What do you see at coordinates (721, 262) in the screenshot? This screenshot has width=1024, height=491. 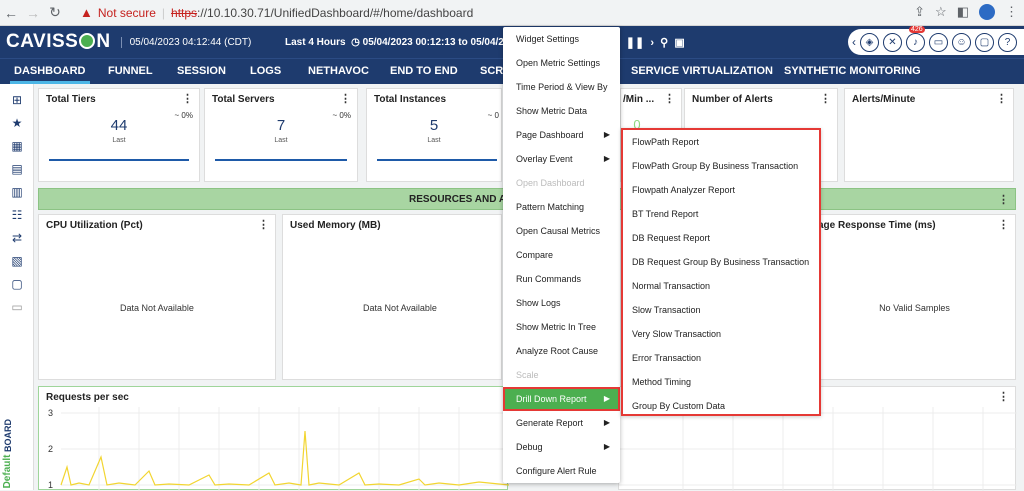 I see `submenu-item-db-request-group-by-business-transaction: DB Request Group By Business Transaction` at bounding box center [721, 262].